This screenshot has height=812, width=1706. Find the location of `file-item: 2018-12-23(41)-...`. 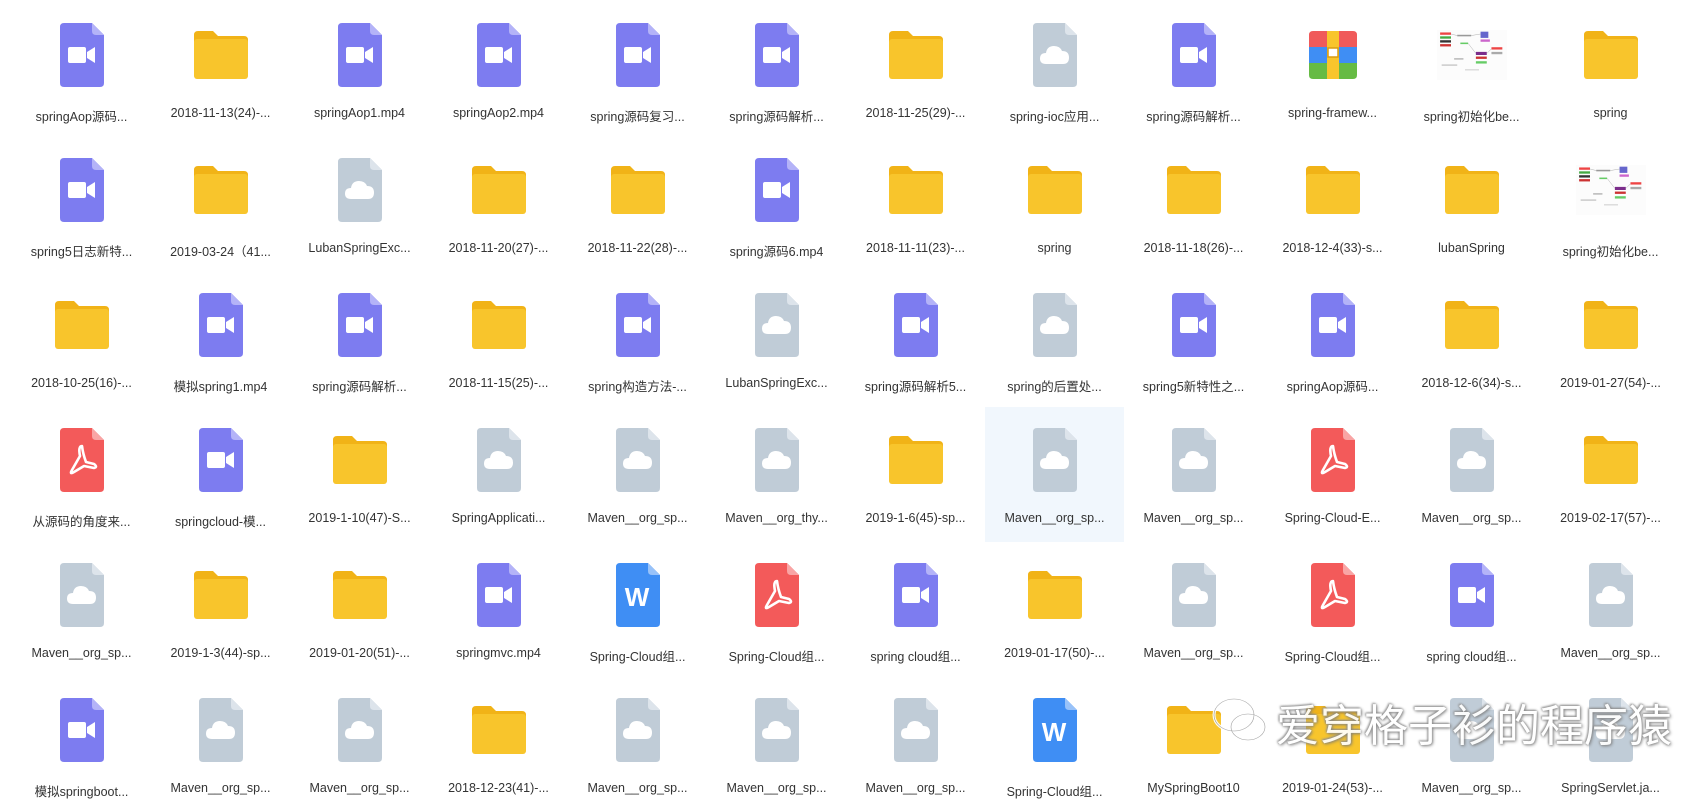

file-item: 2018-12-23(41)-... is located at coordinates (498, 744).